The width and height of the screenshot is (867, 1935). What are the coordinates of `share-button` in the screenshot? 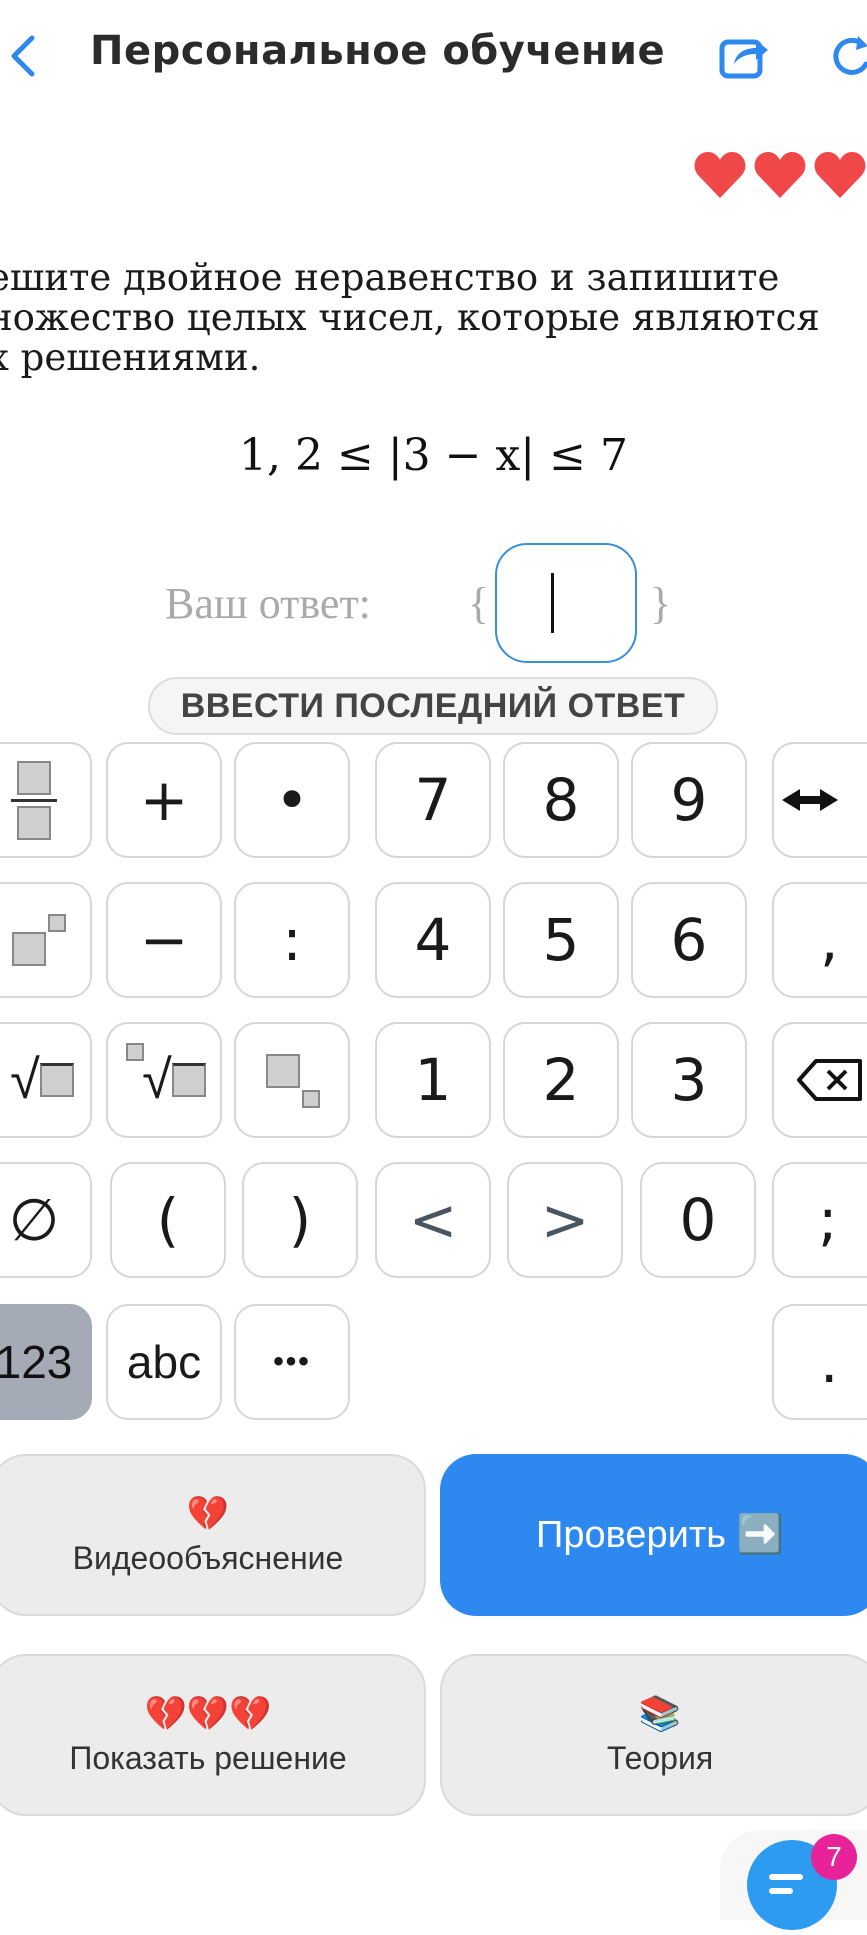 It's located at (744, 56).